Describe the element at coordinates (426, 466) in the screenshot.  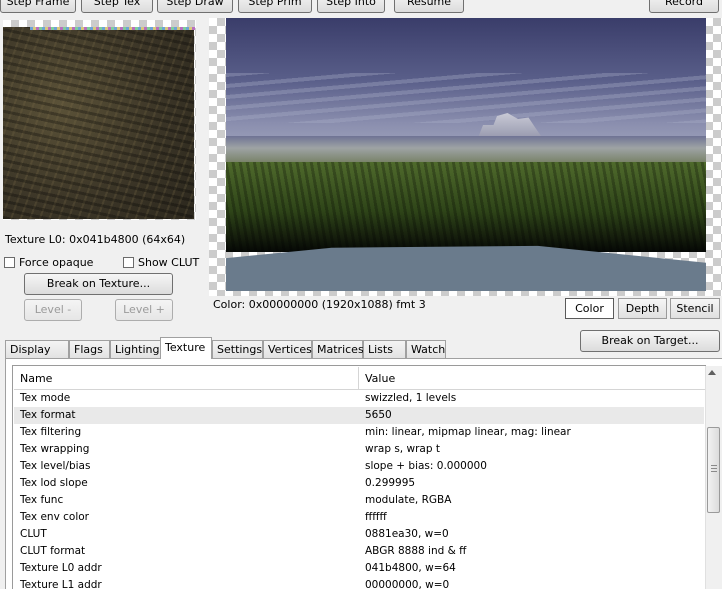
I see `row-value: slope + bias: 0.000000` at that location.